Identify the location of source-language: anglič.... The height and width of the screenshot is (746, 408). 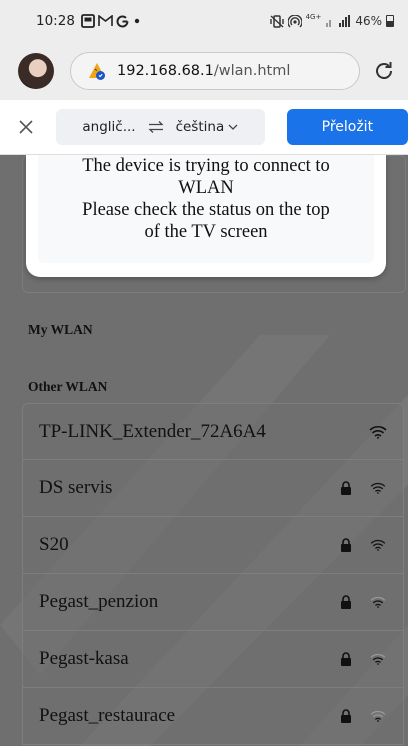
(108, 127).